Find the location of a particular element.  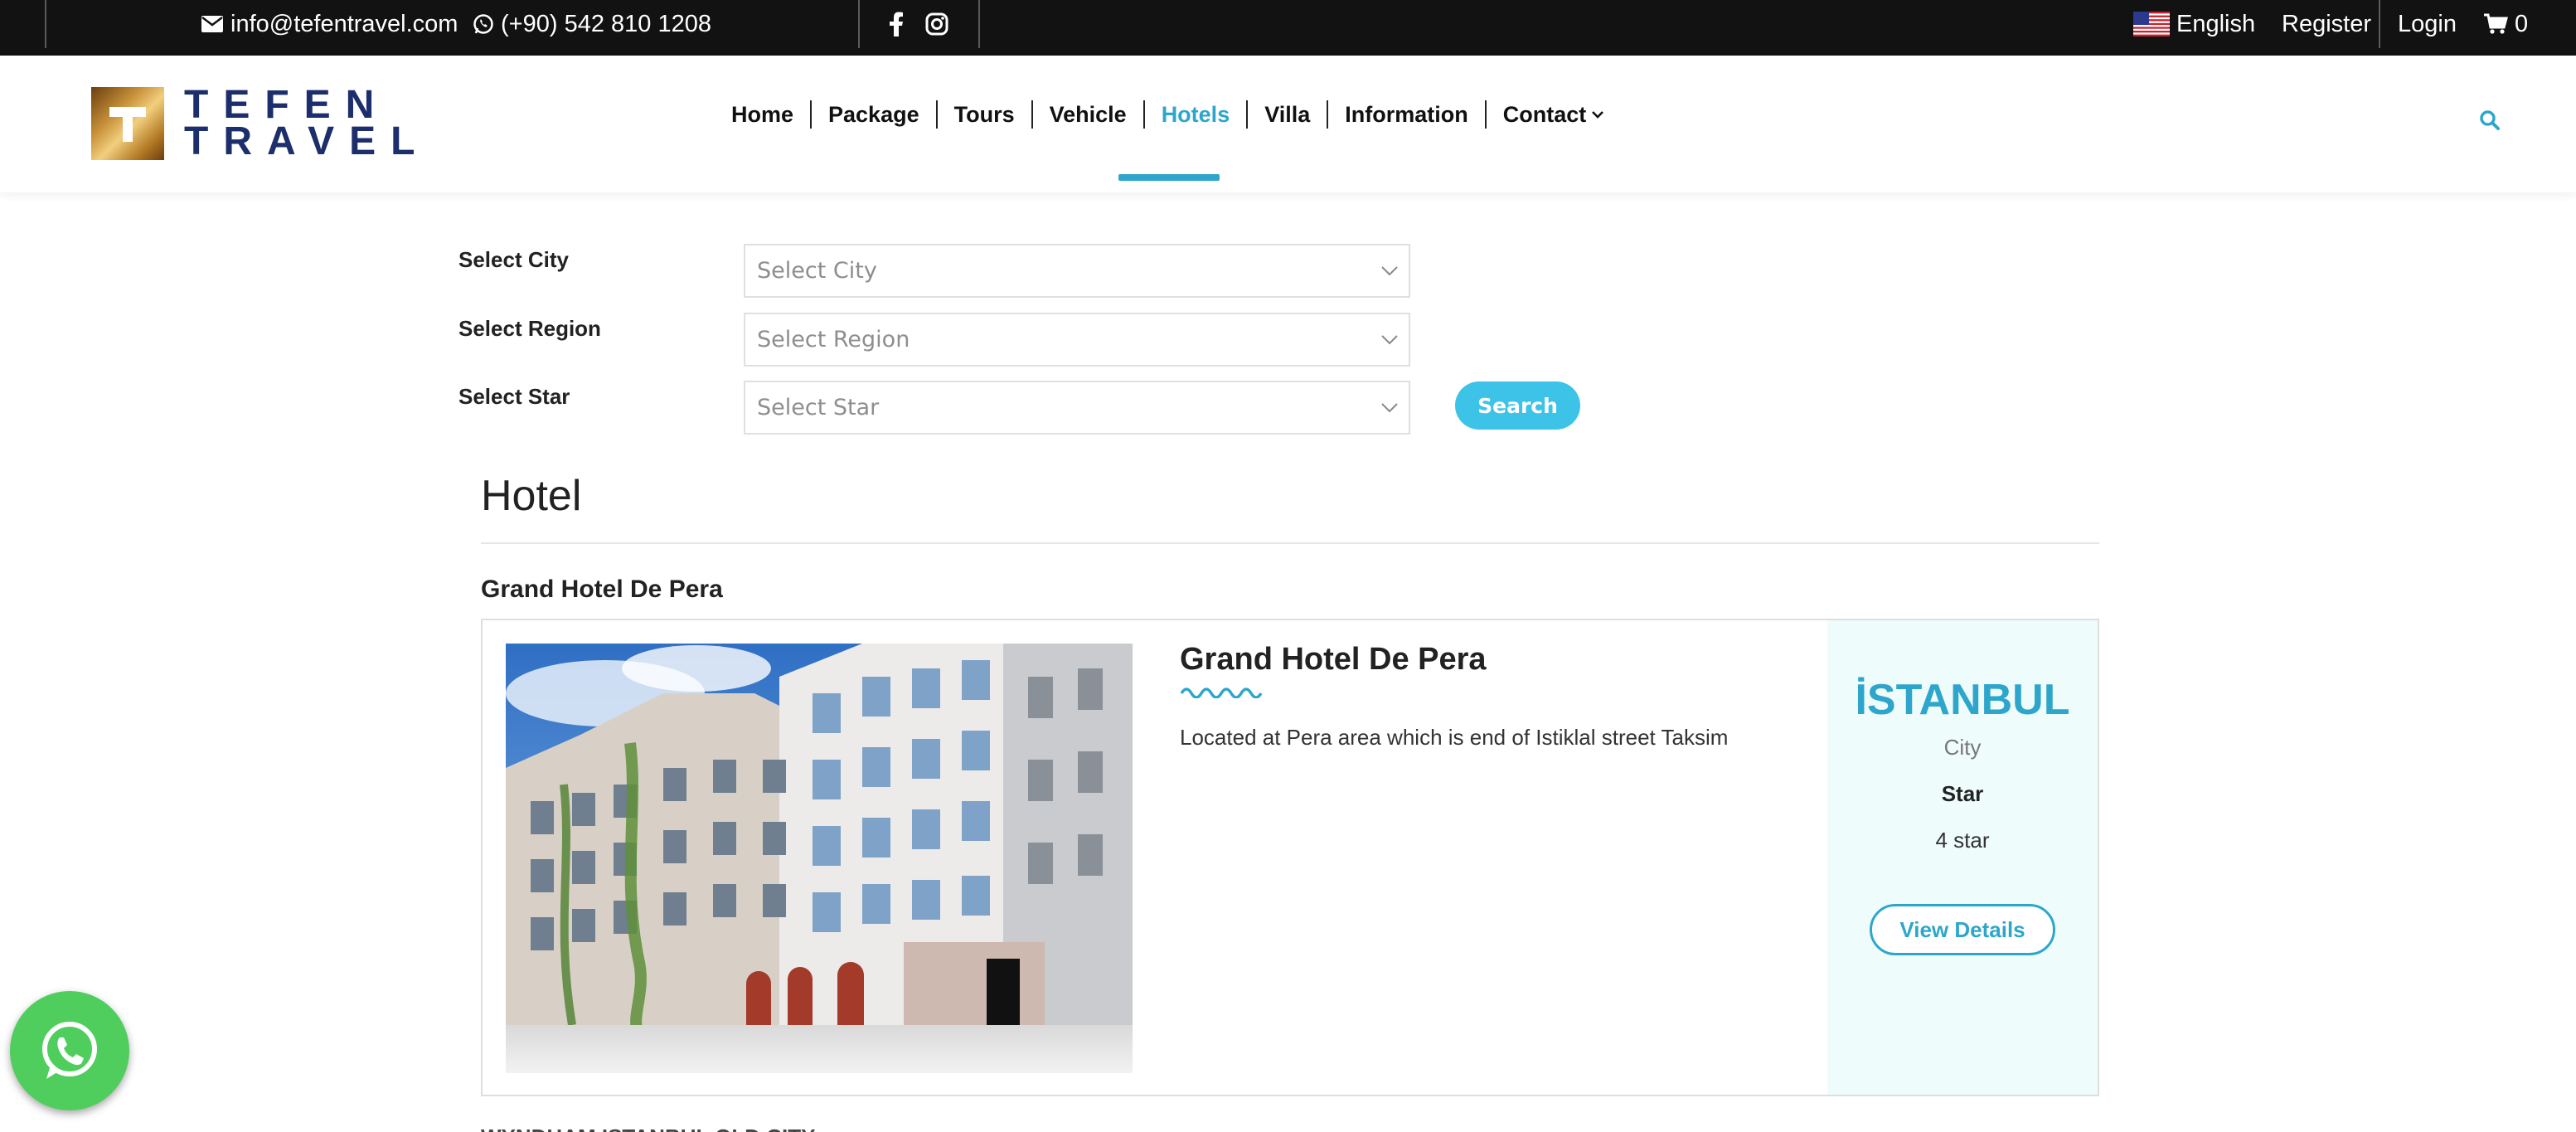

wave-divider-icon is located at coordinates (1221, 692).